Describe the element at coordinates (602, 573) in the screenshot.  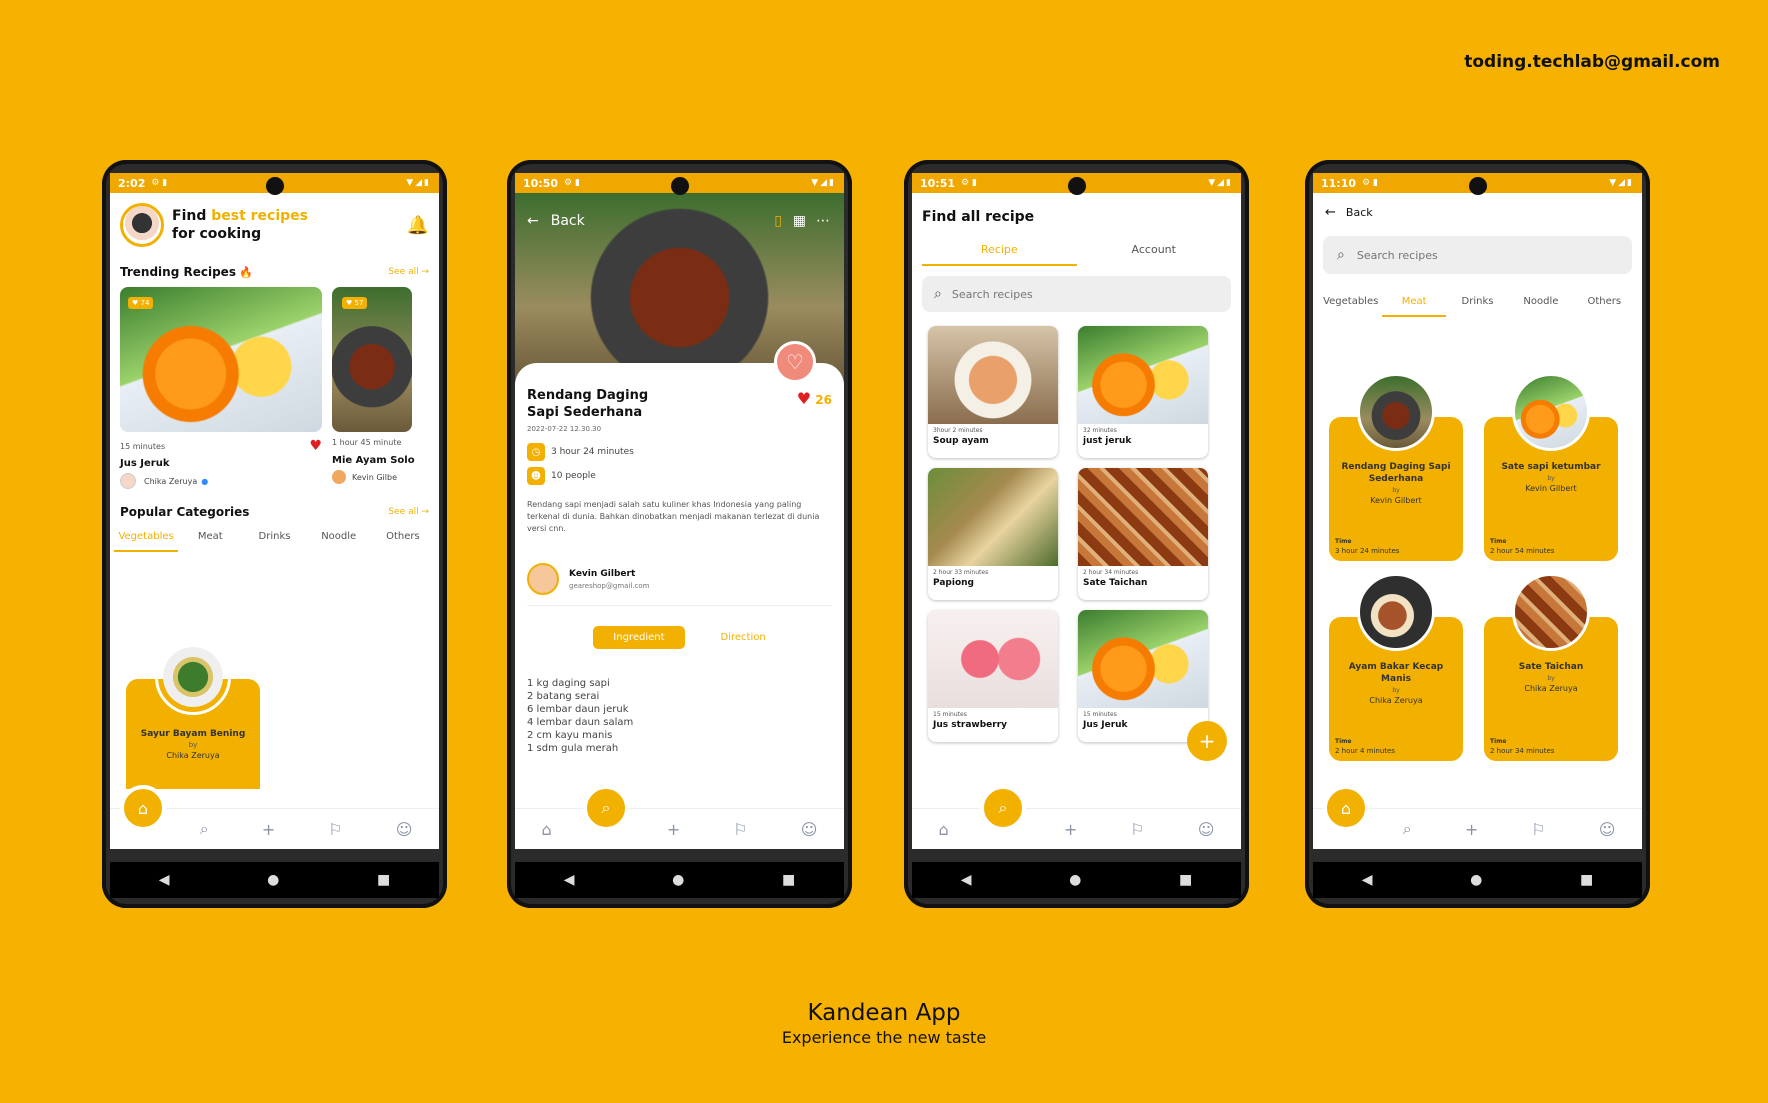
I see `author-name: Kevin Gilbert` at that location.